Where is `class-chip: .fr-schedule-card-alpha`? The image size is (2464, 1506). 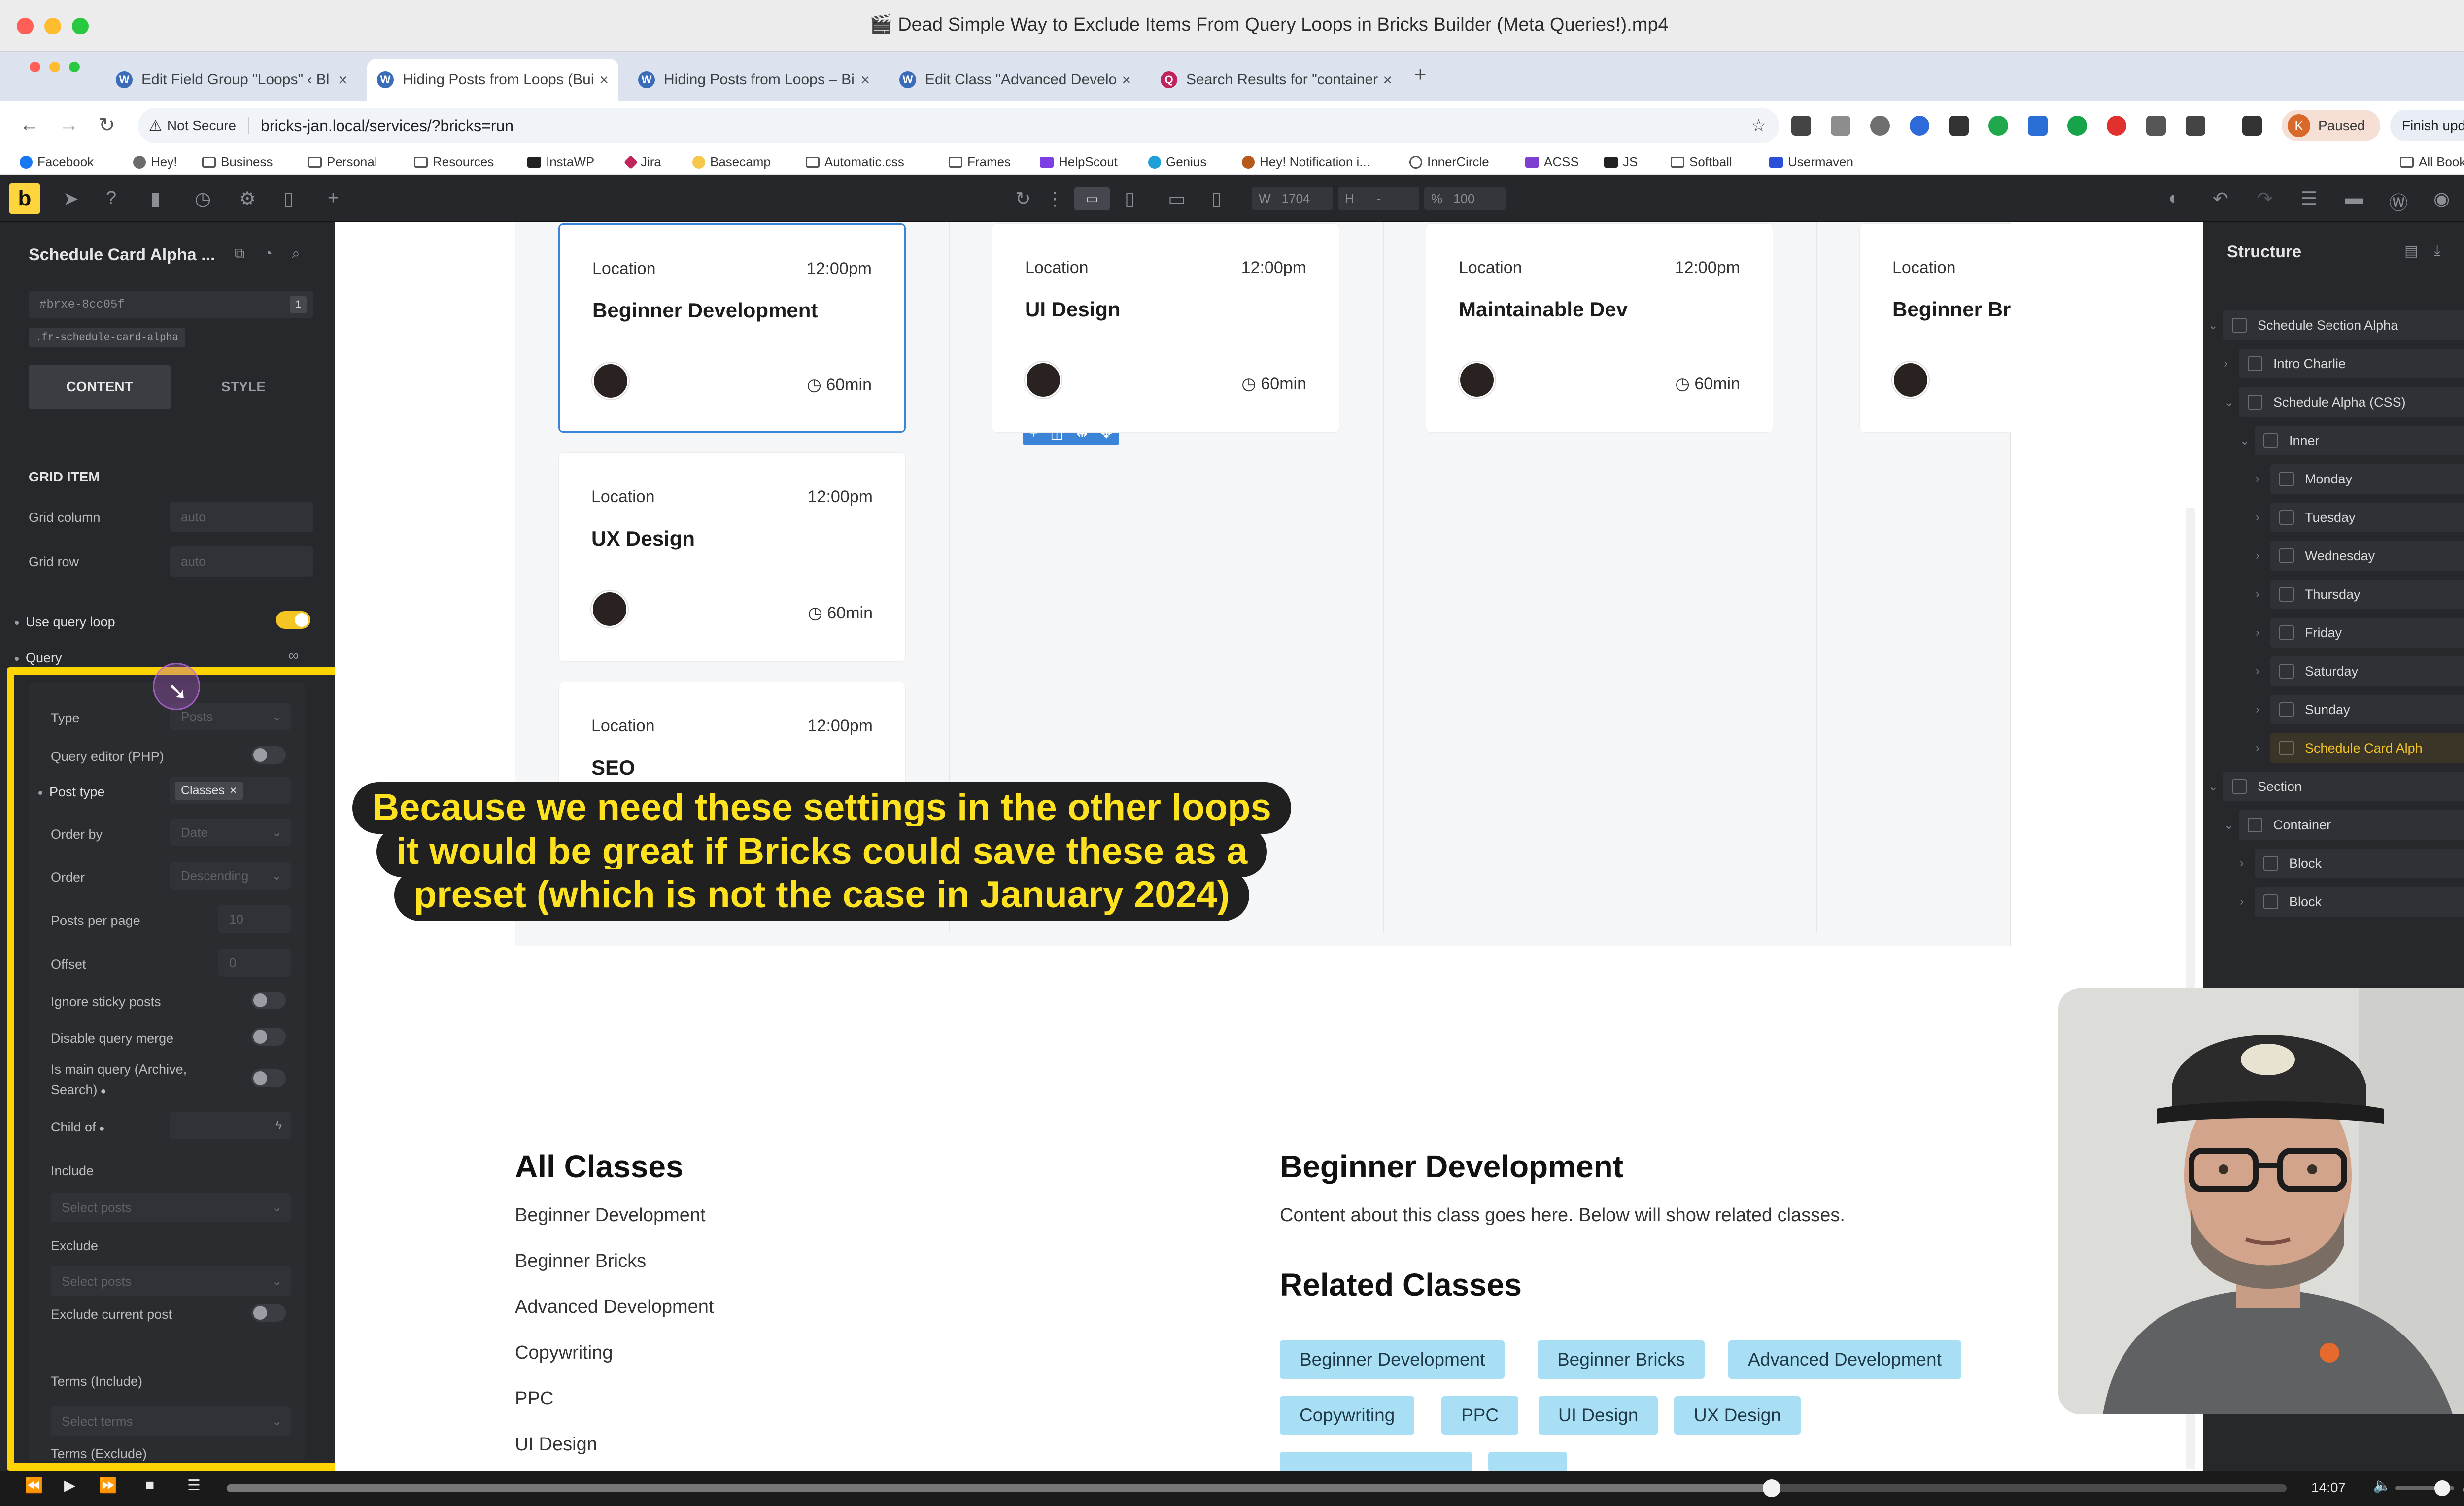
class-chip: .fr-schedule-card-alpha is located at coordinates (107, 337).